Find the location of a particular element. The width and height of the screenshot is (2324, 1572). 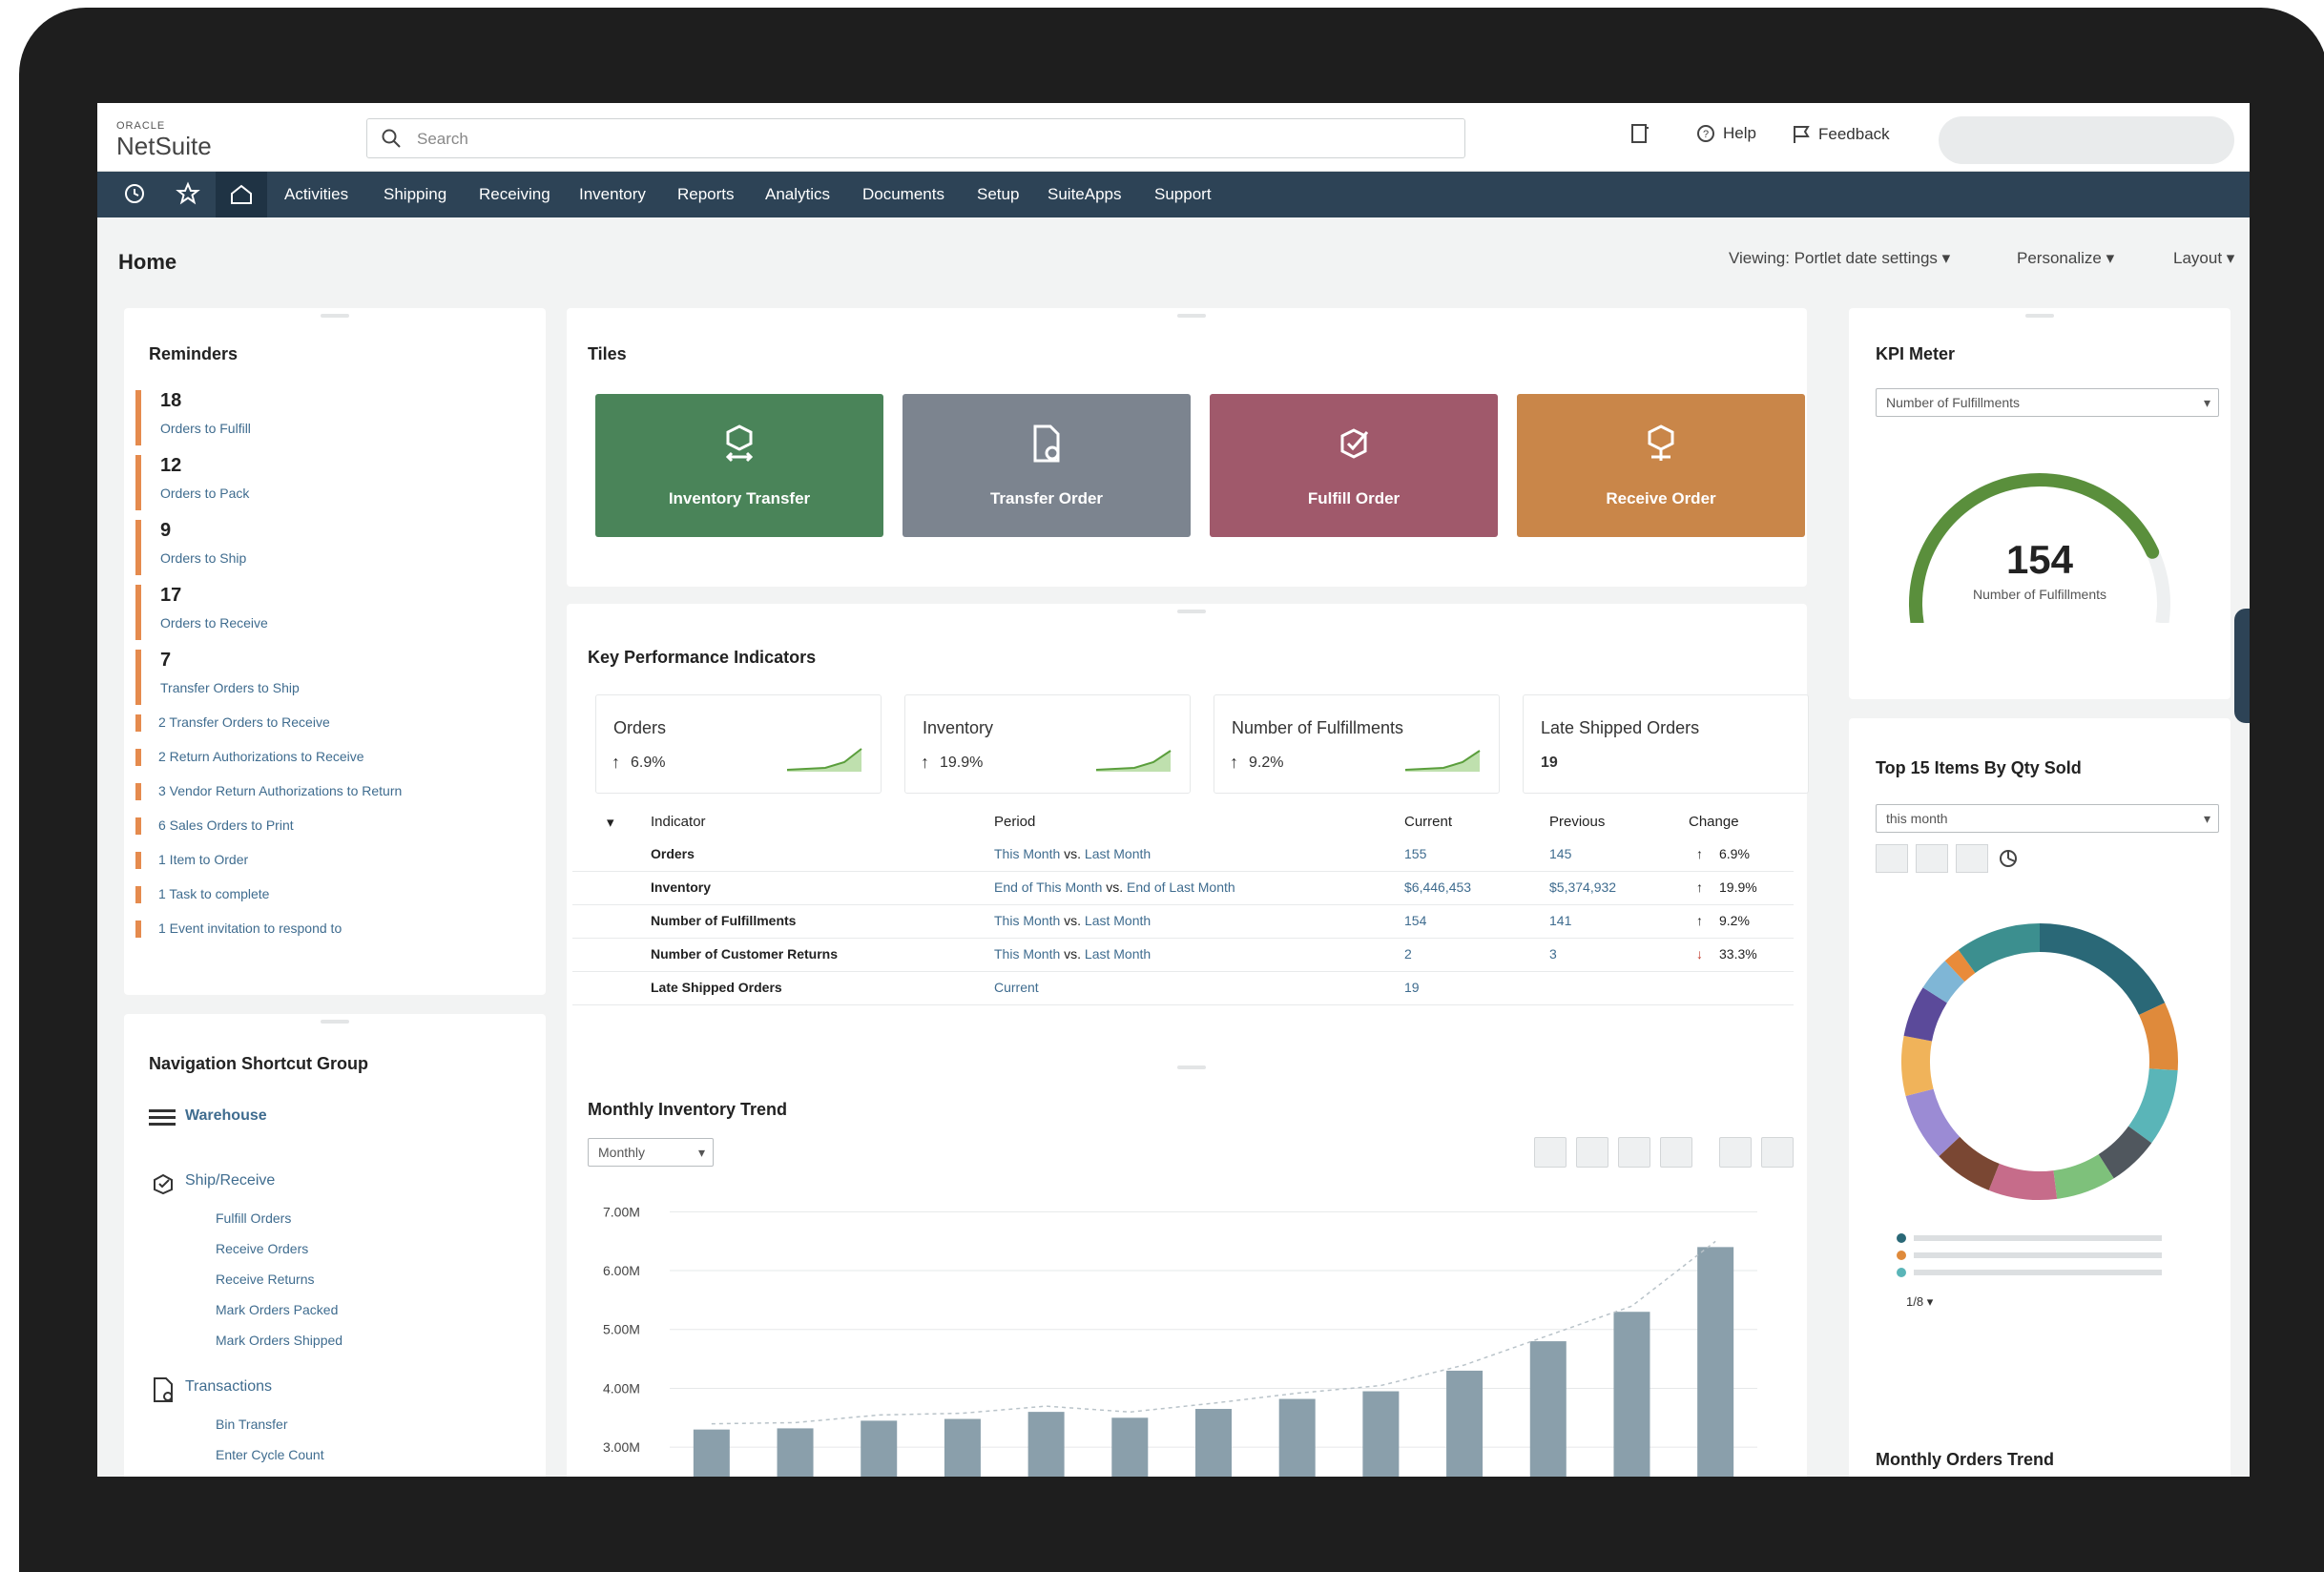

shortcut-link: Receive Returns is located at coordinates (265, 1280).